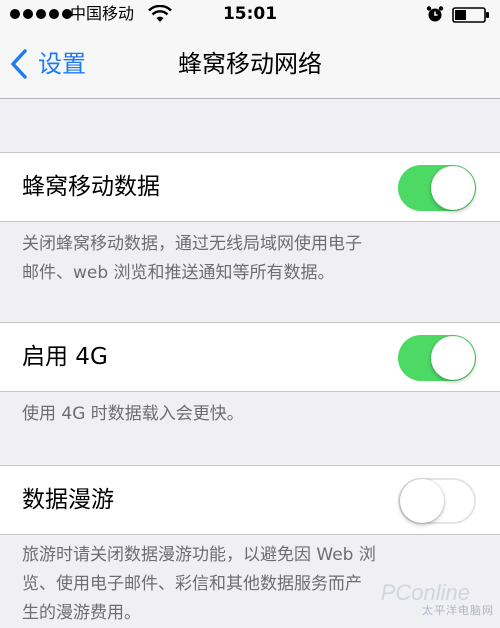 This screenshot has width=500, height=628. I want to click on data-roaming-toggle, so click(437, 501).